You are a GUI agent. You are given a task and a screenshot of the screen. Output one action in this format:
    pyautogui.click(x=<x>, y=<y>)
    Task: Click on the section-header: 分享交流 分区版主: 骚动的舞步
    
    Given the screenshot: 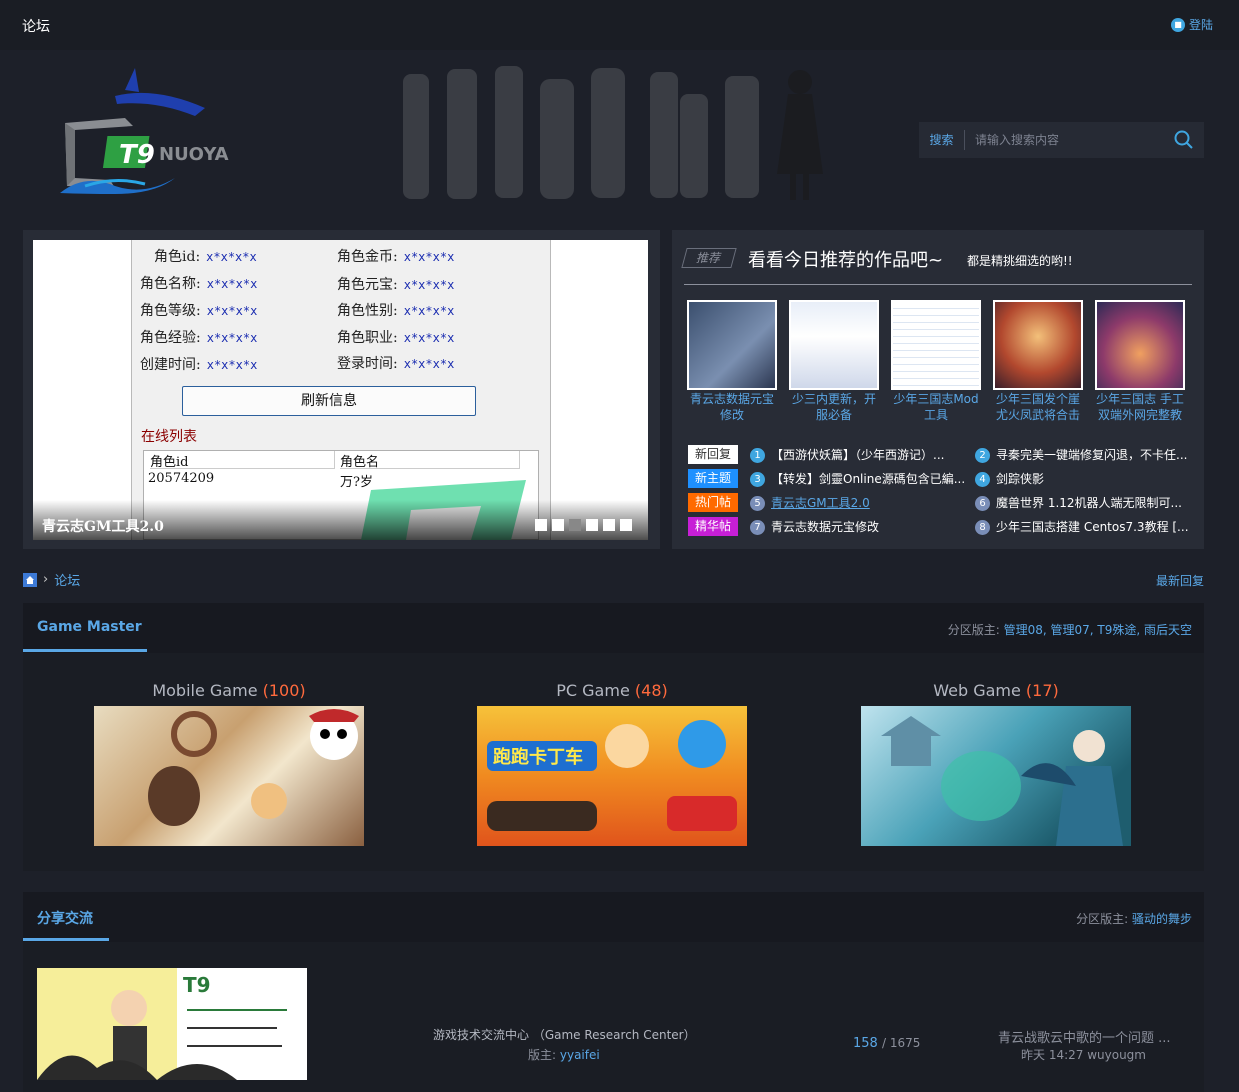 What is the action you would take?
    pyautogui.click(x=613, y=917)
    